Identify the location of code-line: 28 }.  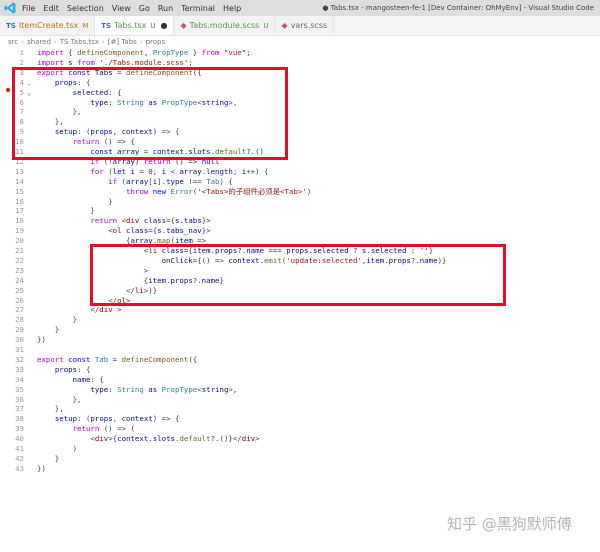
(300, 320).